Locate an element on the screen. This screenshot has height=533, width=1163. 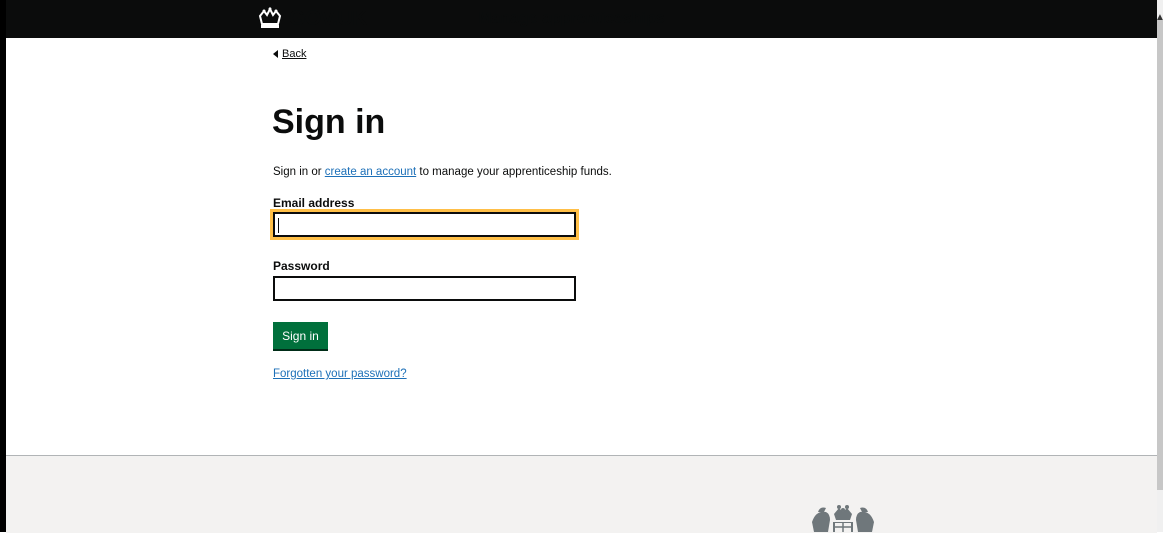
service-name-link: Manage apprenticeships is located at coordinates (571, 19).